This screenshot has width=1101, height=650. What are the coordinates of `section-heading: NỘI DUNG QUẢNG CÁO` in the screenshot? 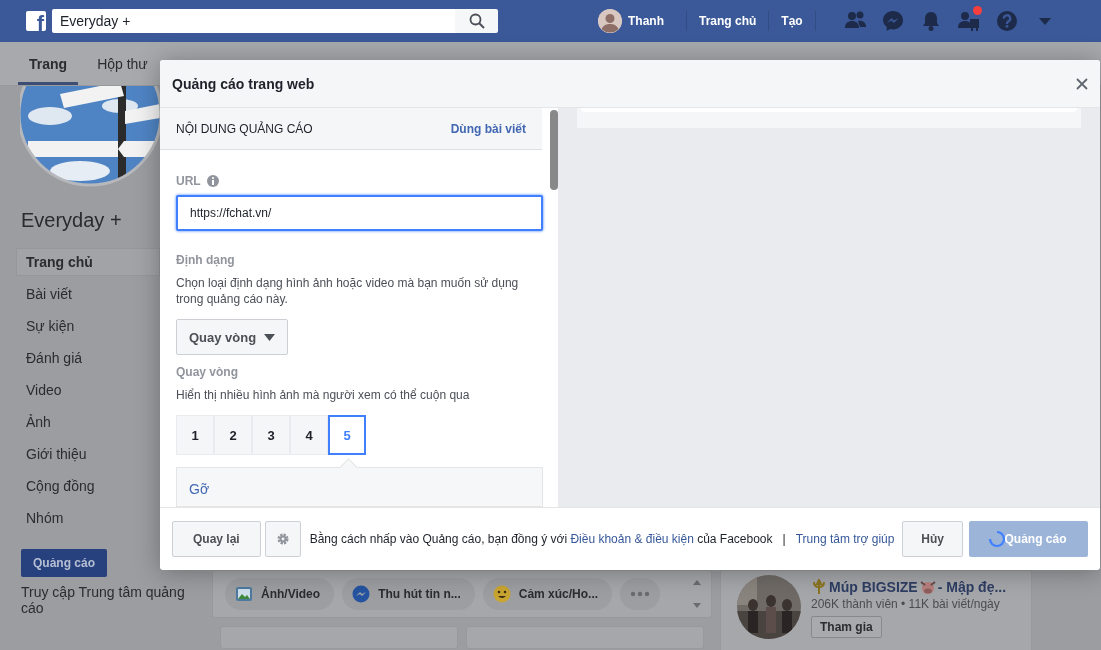 It's located at (244, 128).